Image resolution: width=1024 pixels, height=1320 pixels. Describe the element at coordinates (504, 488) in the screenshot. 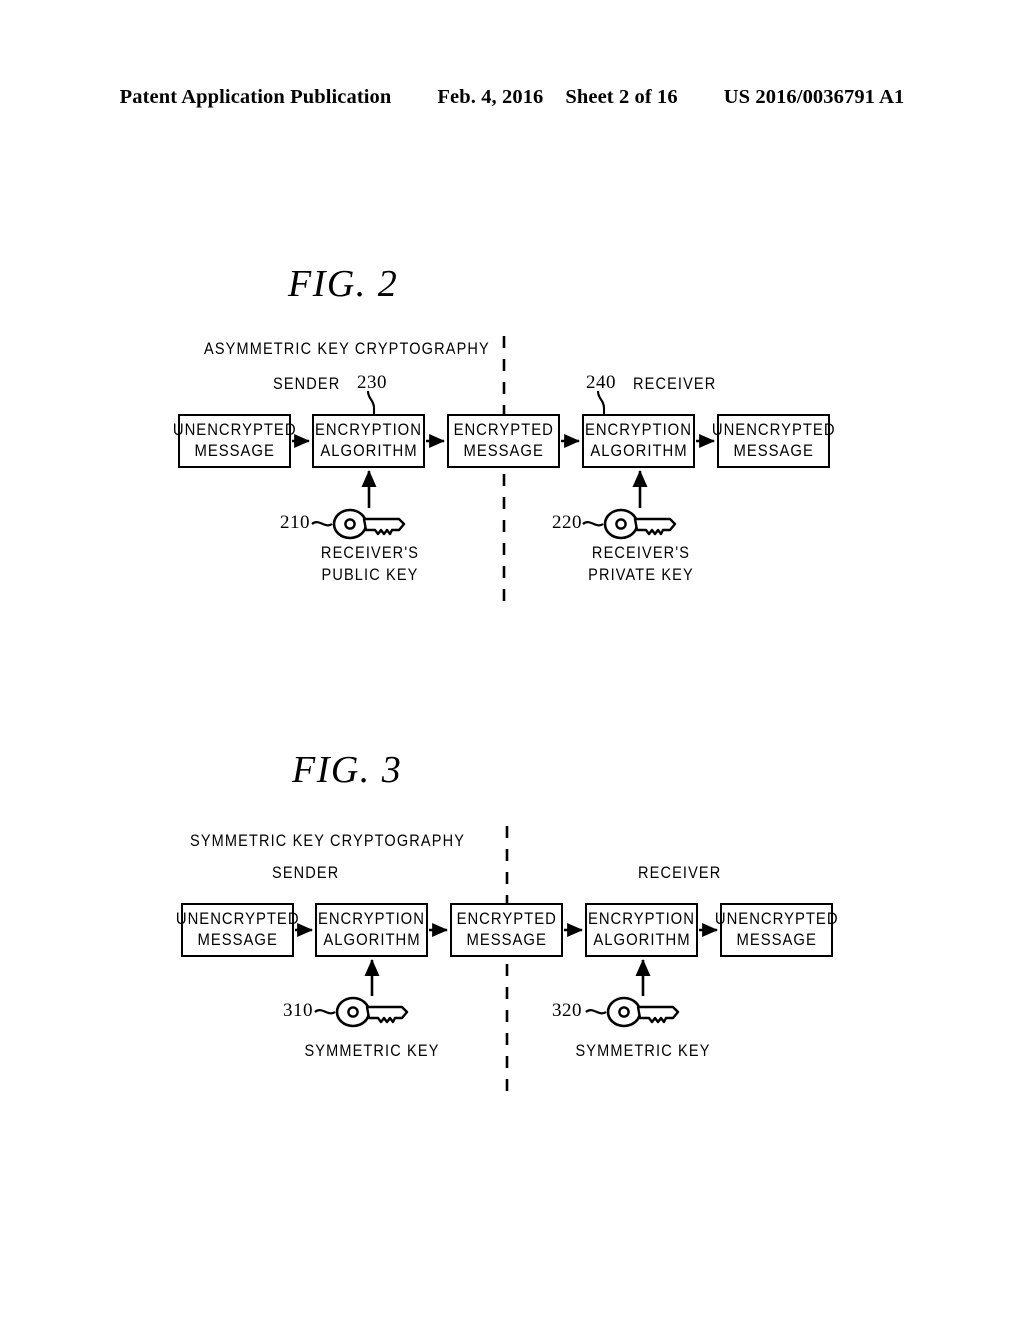

I see `figure-2-key-arrows` at that location.